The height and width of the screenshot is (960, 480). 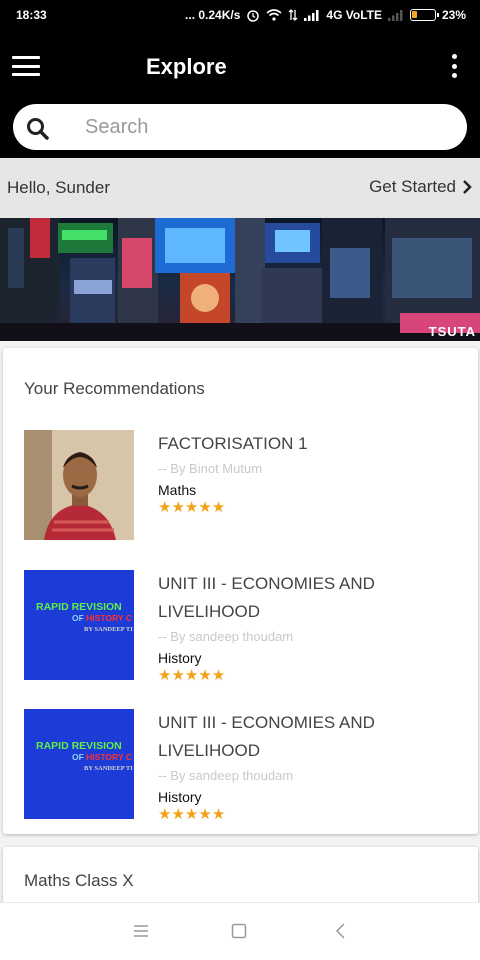 What do you see at coordinates (240, 874) in the screenshot?
I see `maths-class-card: Maths Class X` at bounding box center [240, 874].